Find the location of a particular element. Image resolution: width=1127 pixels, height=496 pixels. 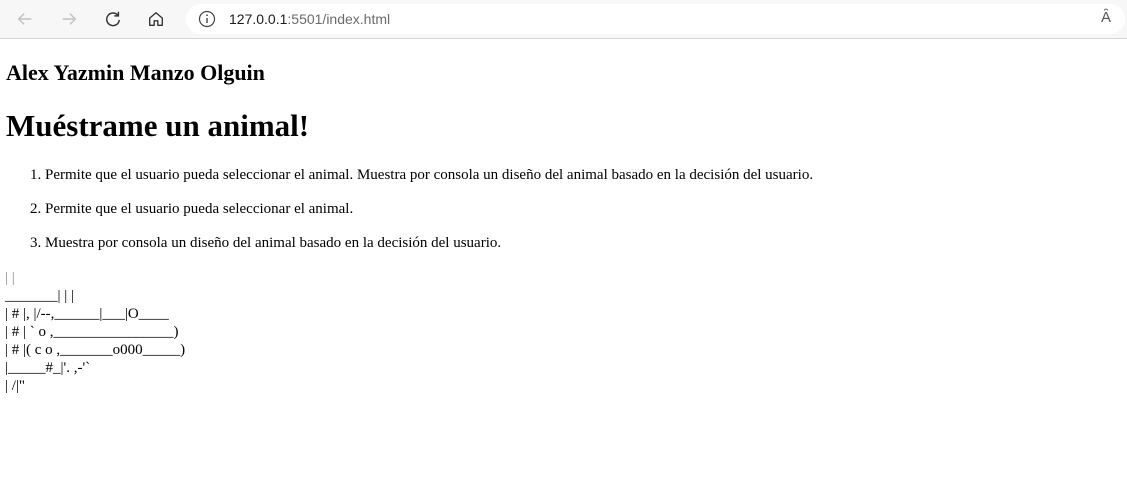

page-title: Muéstrame un animal! is located at coordinates (158, 125).